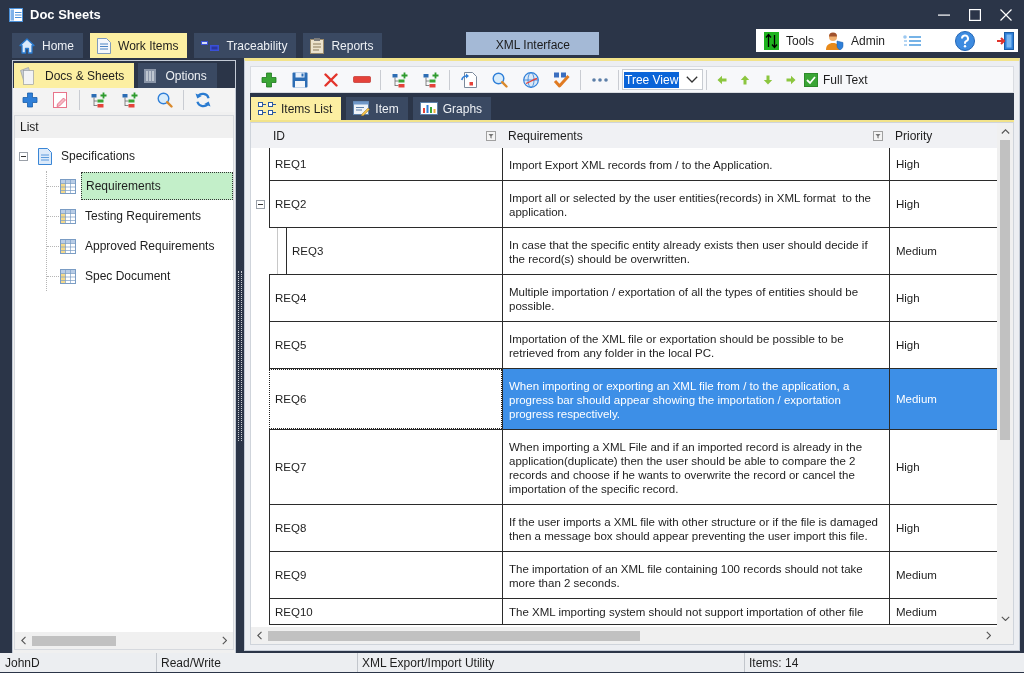 The width and height of the screenshot is (1024, 673). Describe the element at coordinates (551, 662) in the screenshot. I see `status-text: XML Export/Import Utility` at that location.